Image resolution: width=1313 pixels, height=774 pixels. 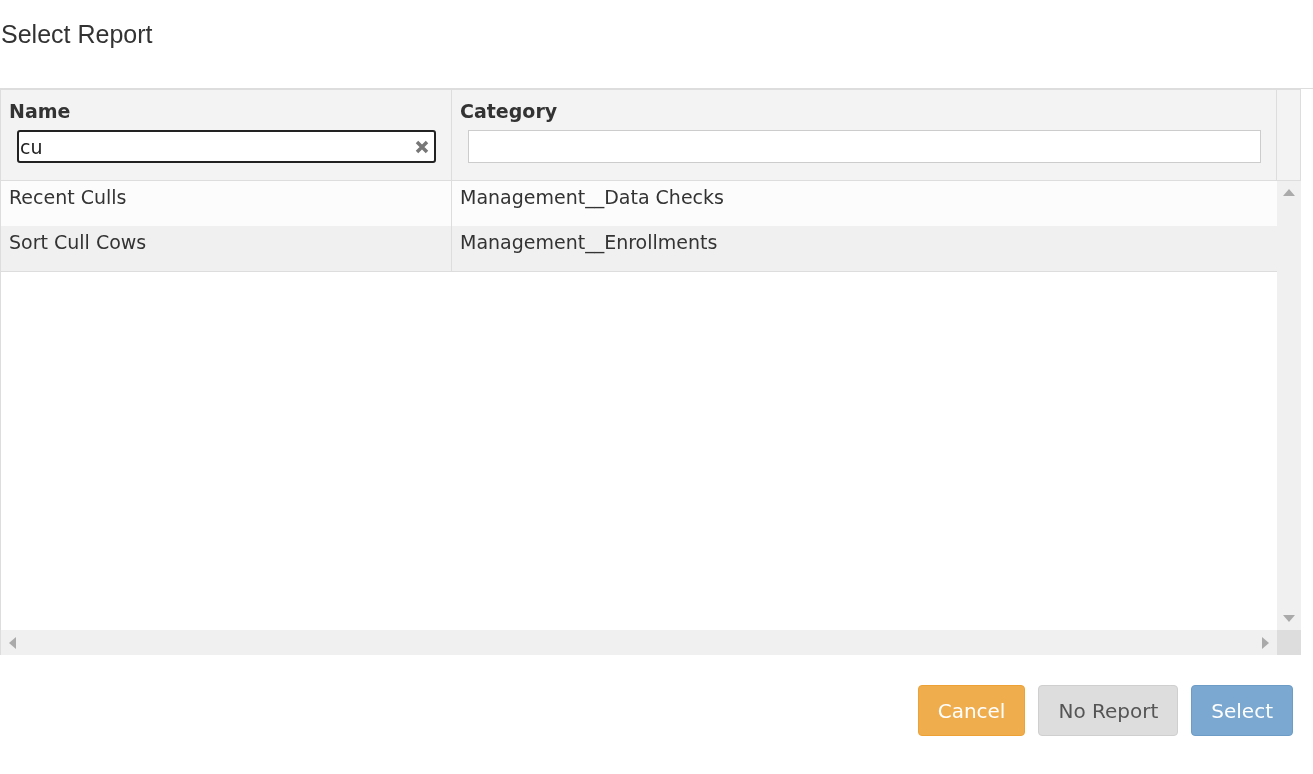 I want to click on column-header: Name, so click(x=226, y=111).